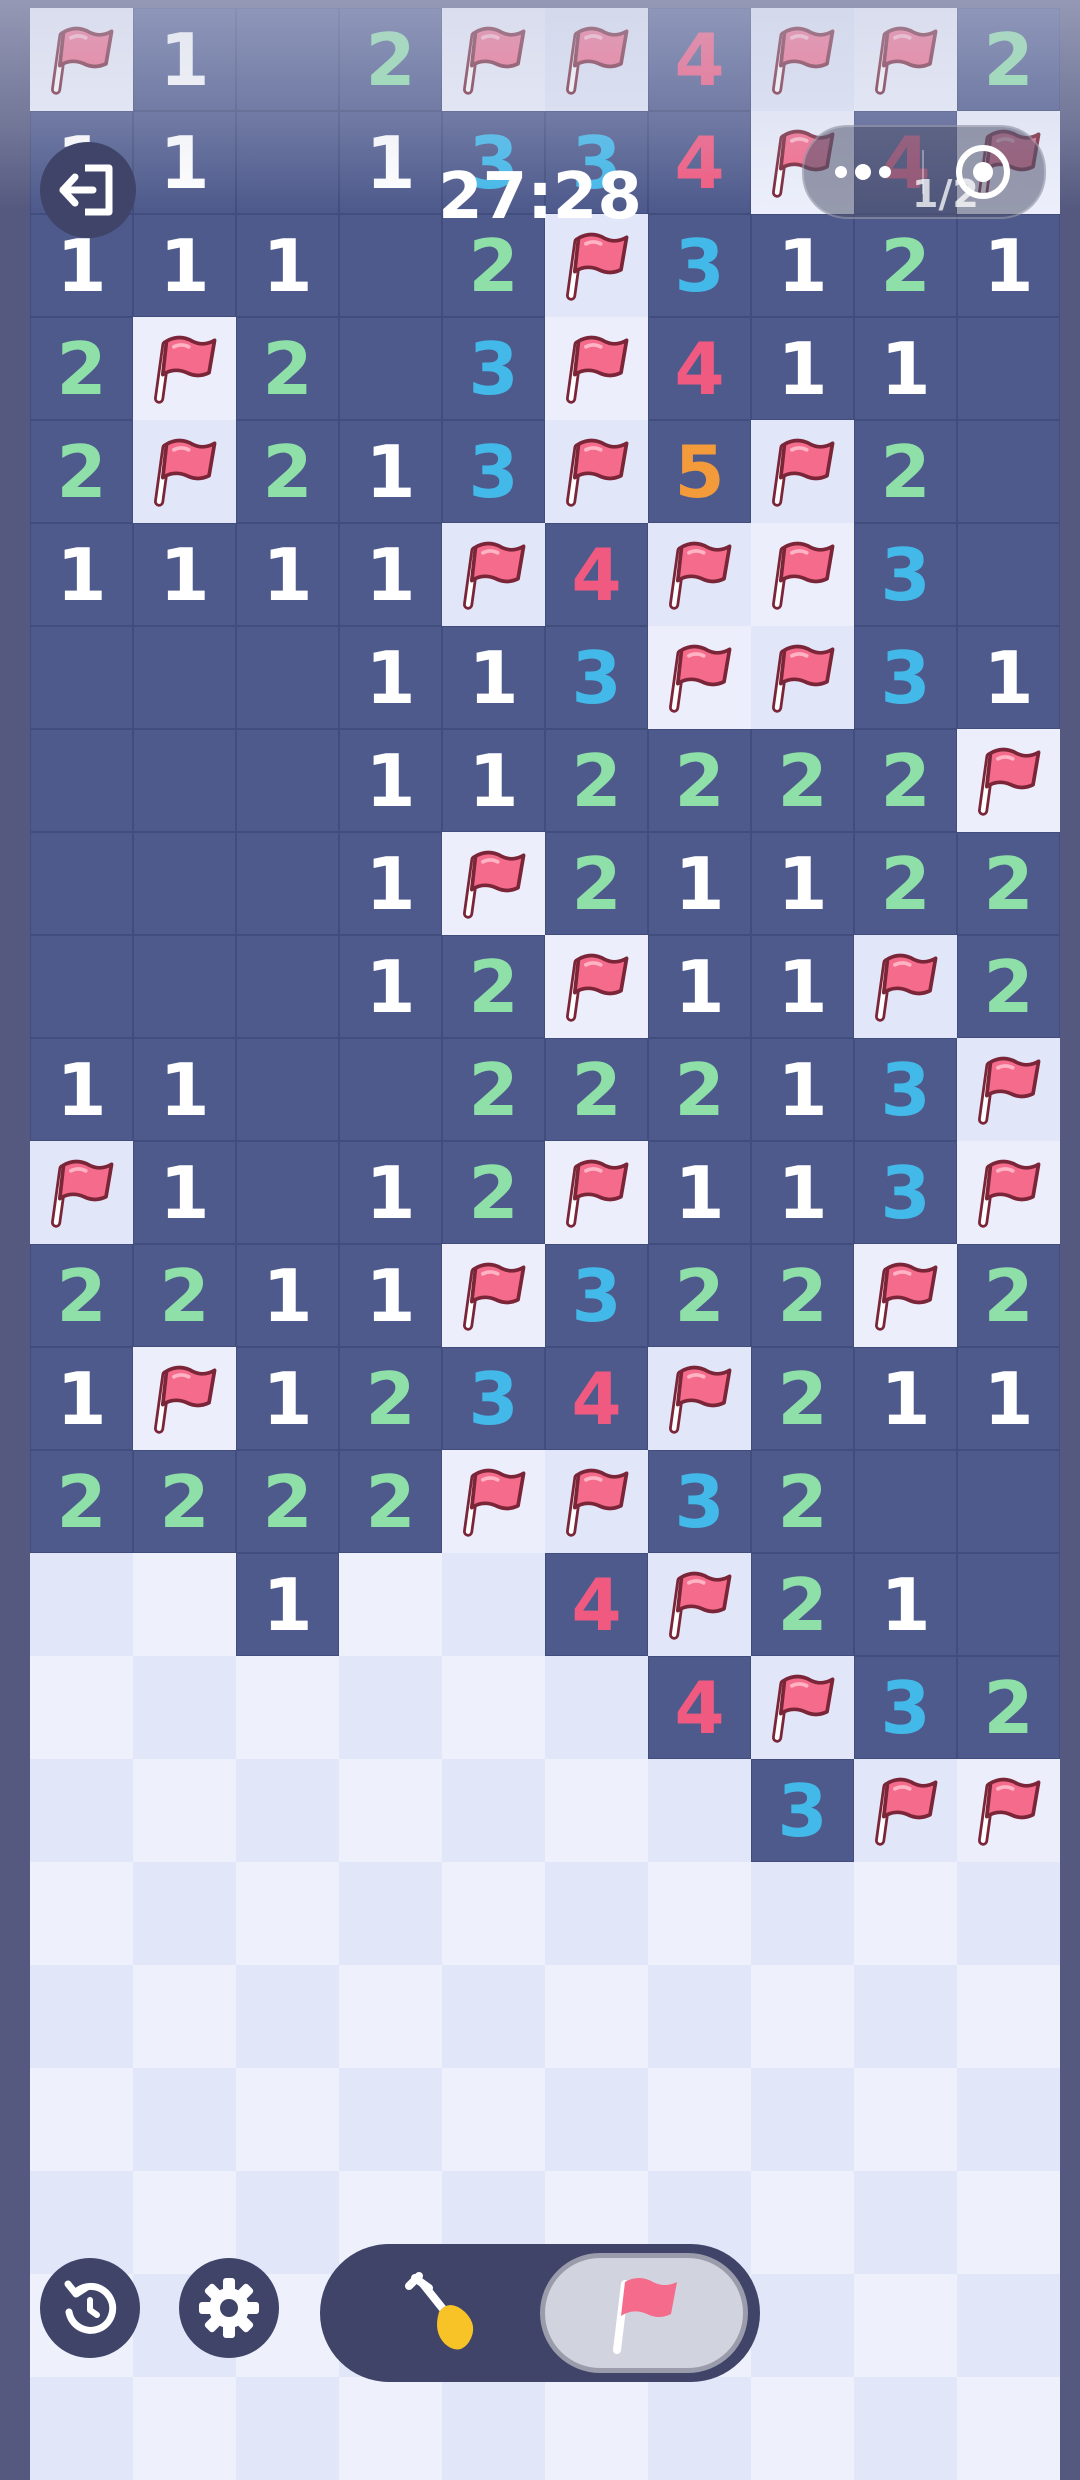 This screenshot has width=1080, height=2480. I want to click on mode-toggle, so click(540, 2313).